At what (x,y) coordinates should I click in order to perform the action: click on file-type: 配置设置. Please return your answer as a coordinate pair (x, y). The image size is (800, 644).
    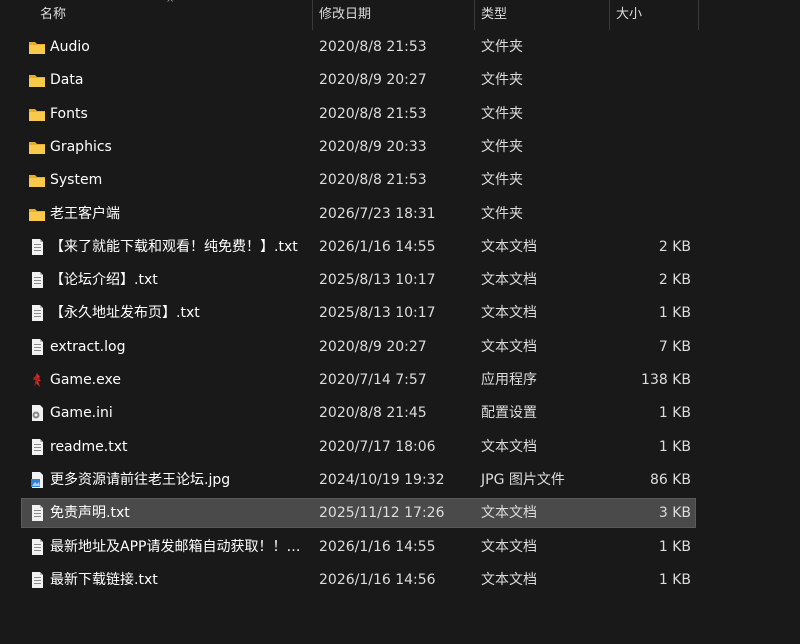
    Looking at the image, I should click on (509, 413).